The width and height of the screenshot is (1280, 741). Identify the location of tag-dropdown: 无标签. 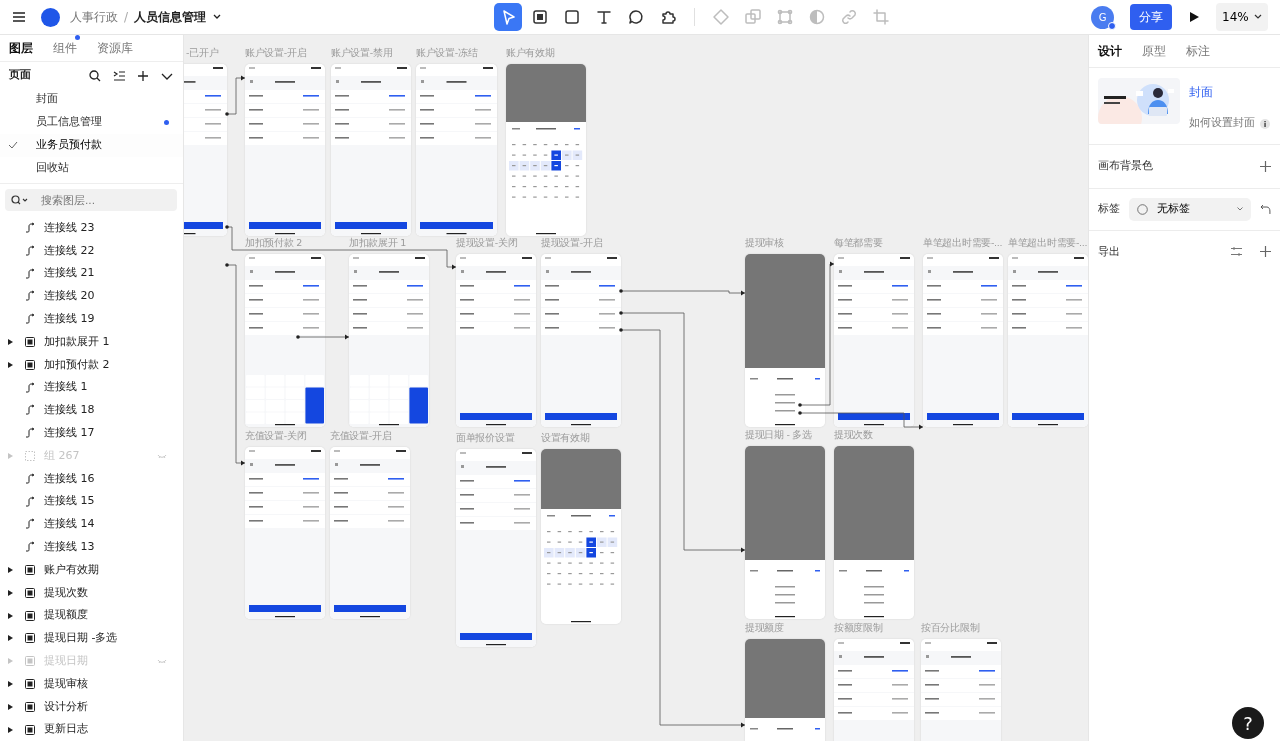
(1190, 209).